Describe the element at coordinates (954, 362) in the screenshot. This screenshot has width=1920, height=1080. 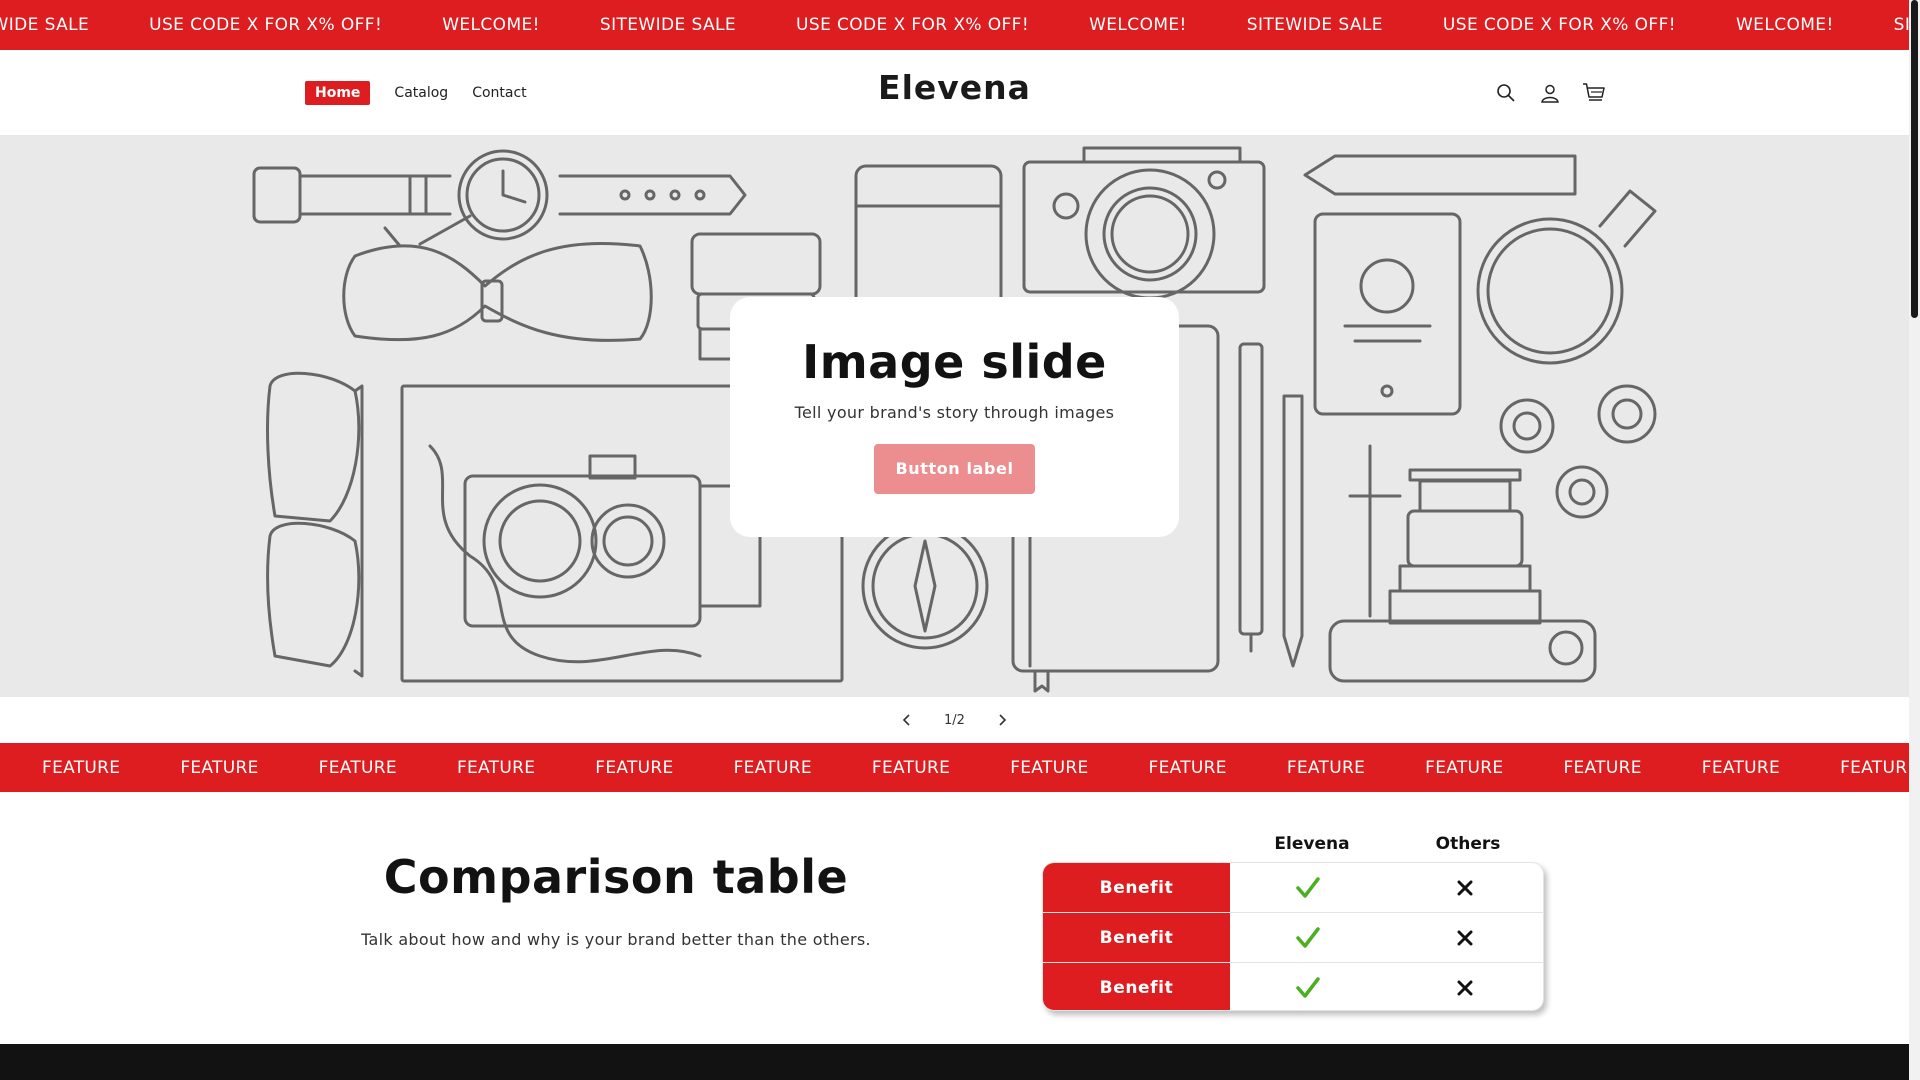
I see `hero-title: Image slide` at that location.